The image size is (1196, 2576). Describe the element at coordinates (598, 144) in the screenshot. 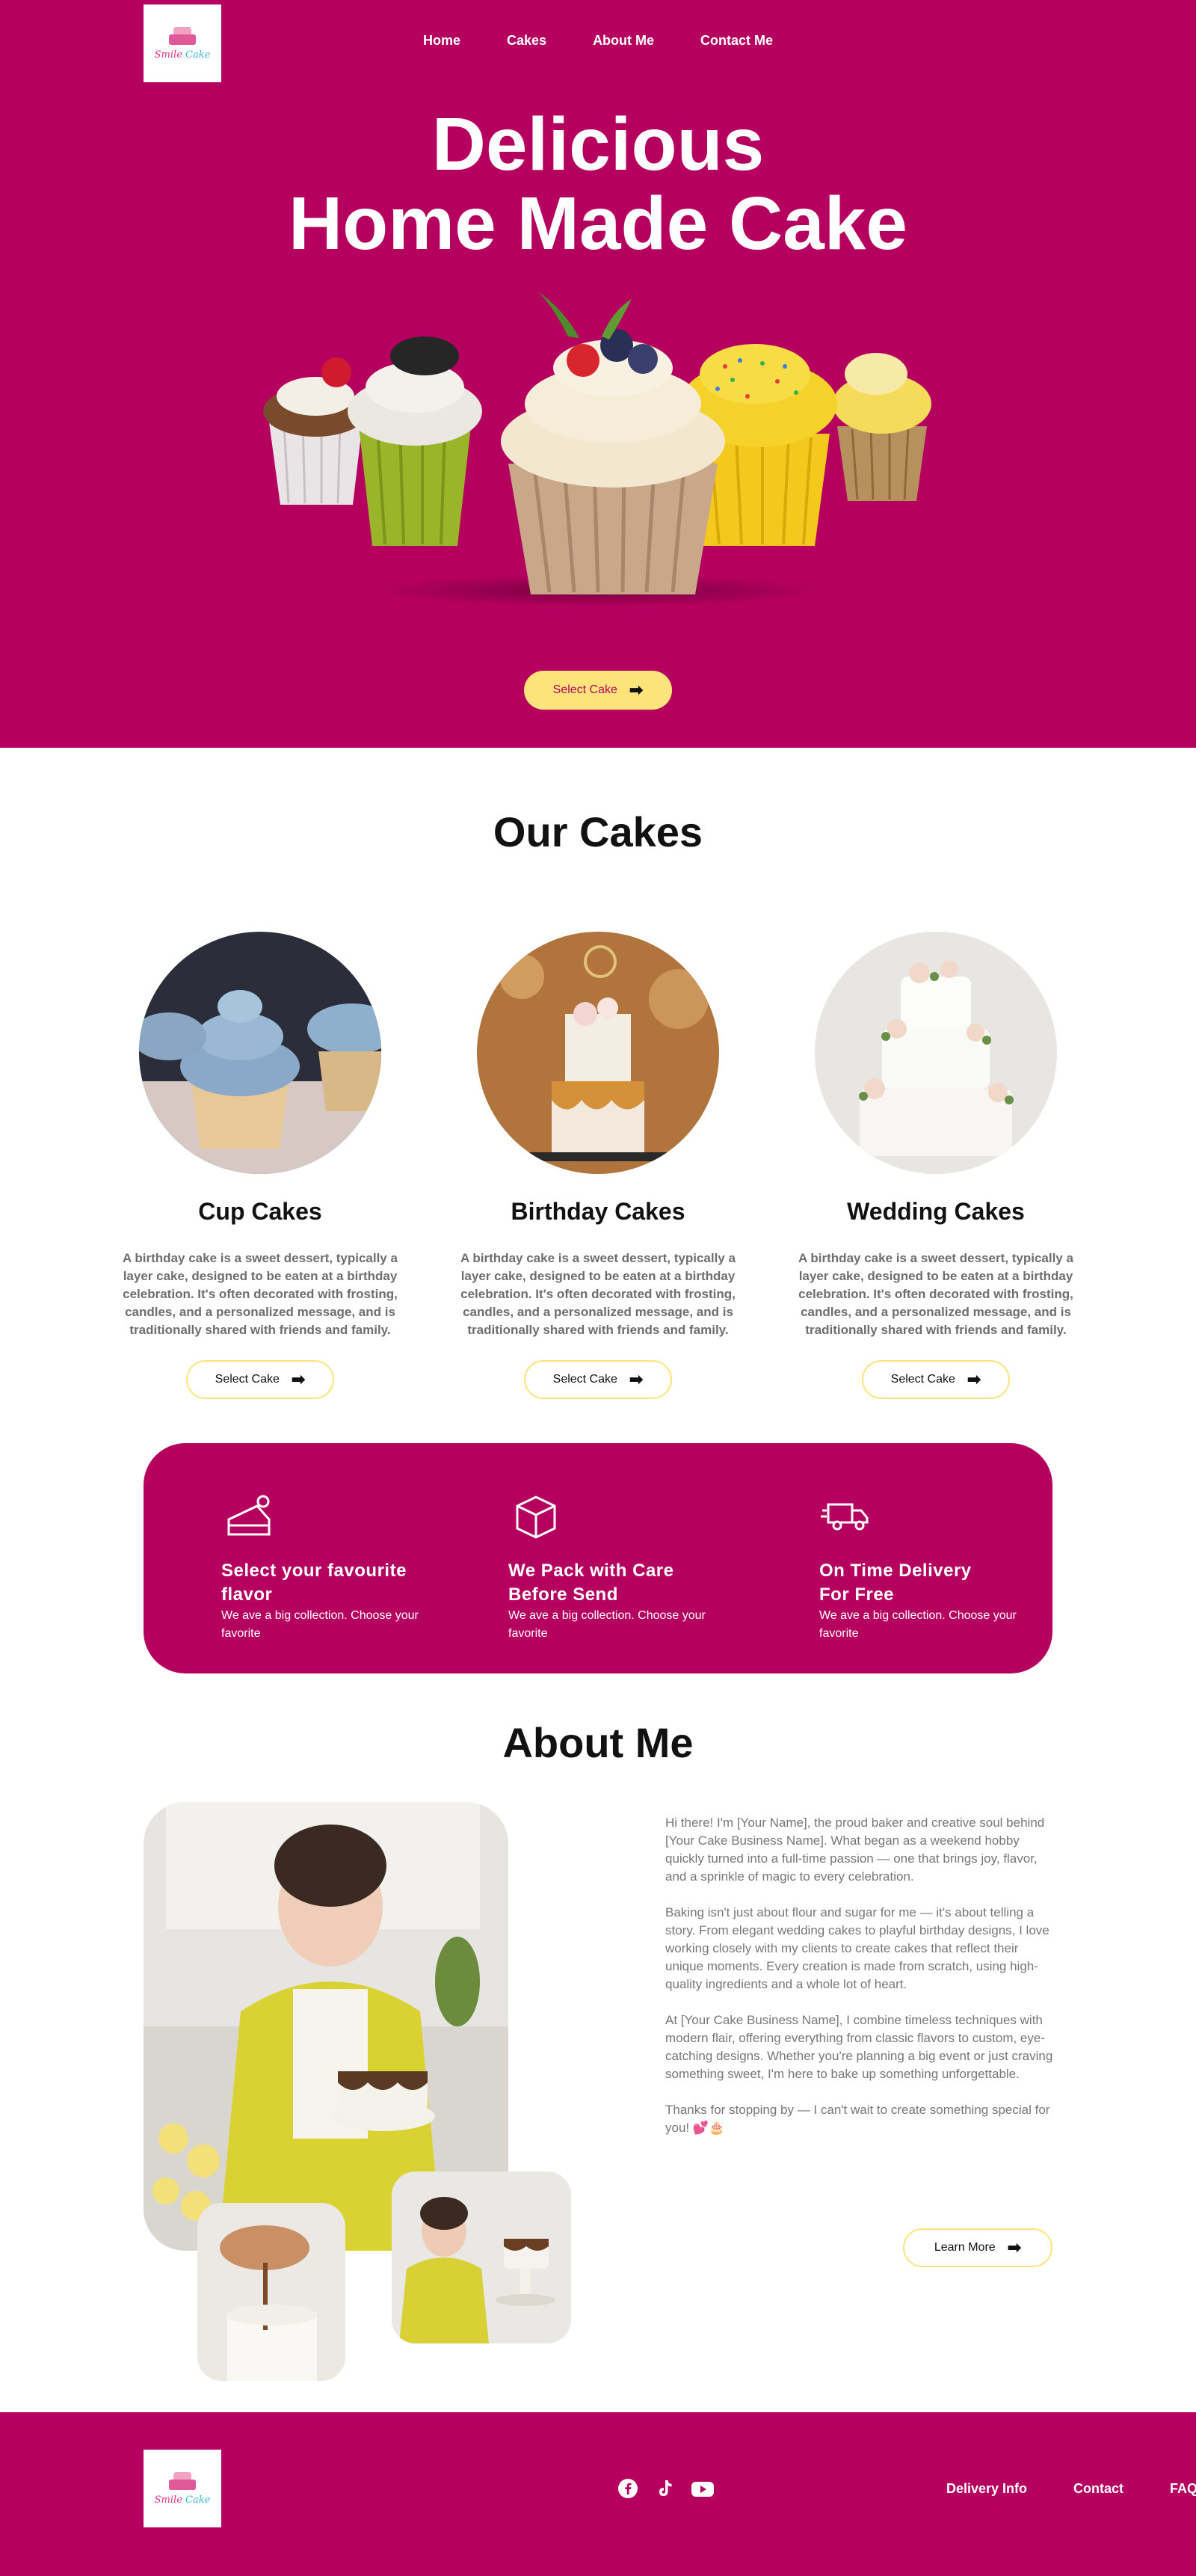

I see `hero-title-line1: Delicious` at that location.